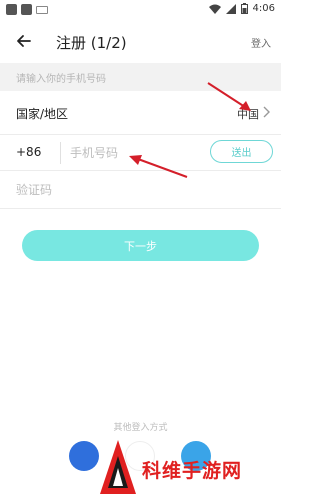 The width and height of the screenshot is (320, 500). I want to click on watermark-logo-icon, so click(118, 467).